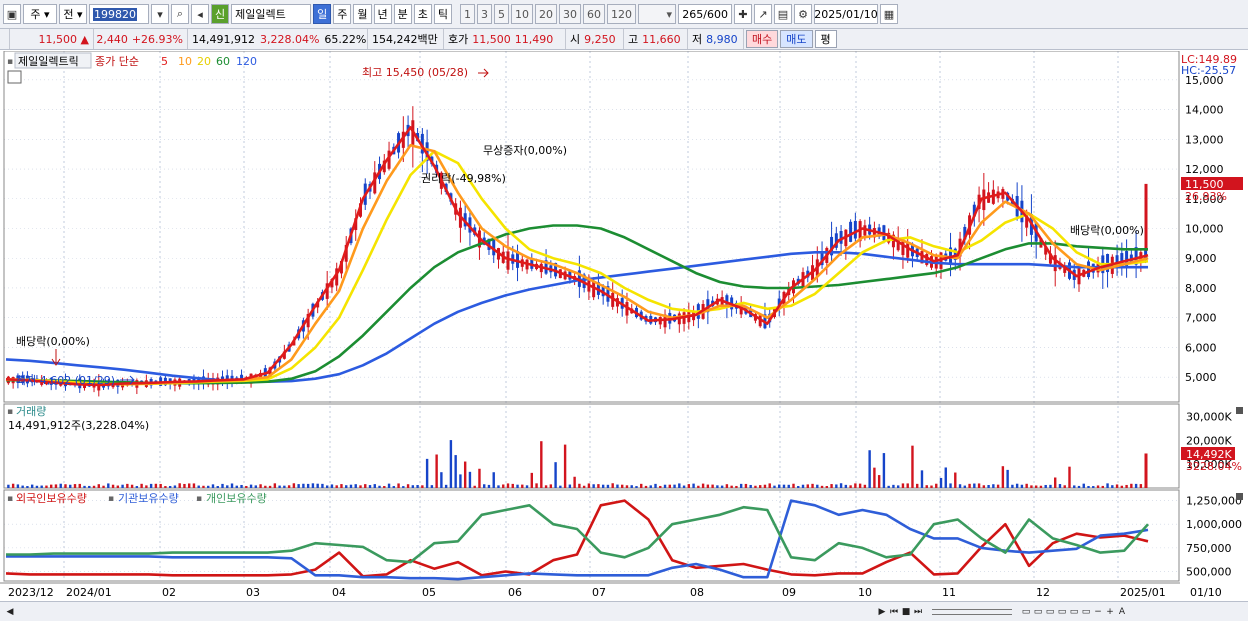 Image resolution: width=1248 pixels, height=621 pixels. Describe the element at coordinates (467, 14) in the screenshot. I see `interval-1: 1` at that location.